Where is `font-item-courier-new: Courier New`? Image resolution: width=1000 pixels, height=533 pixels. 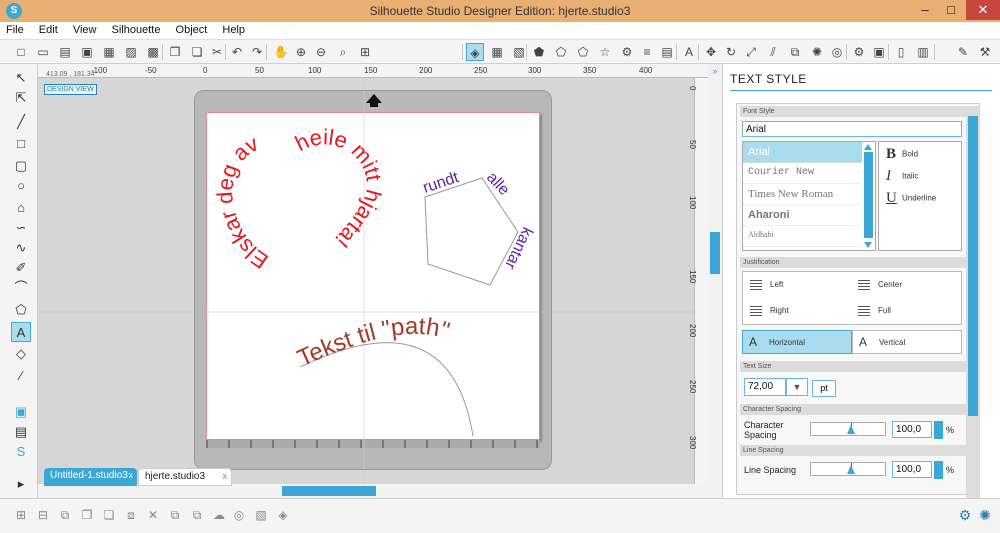 font-item-courier-new: Courier New is located at coordinates (809, 173).